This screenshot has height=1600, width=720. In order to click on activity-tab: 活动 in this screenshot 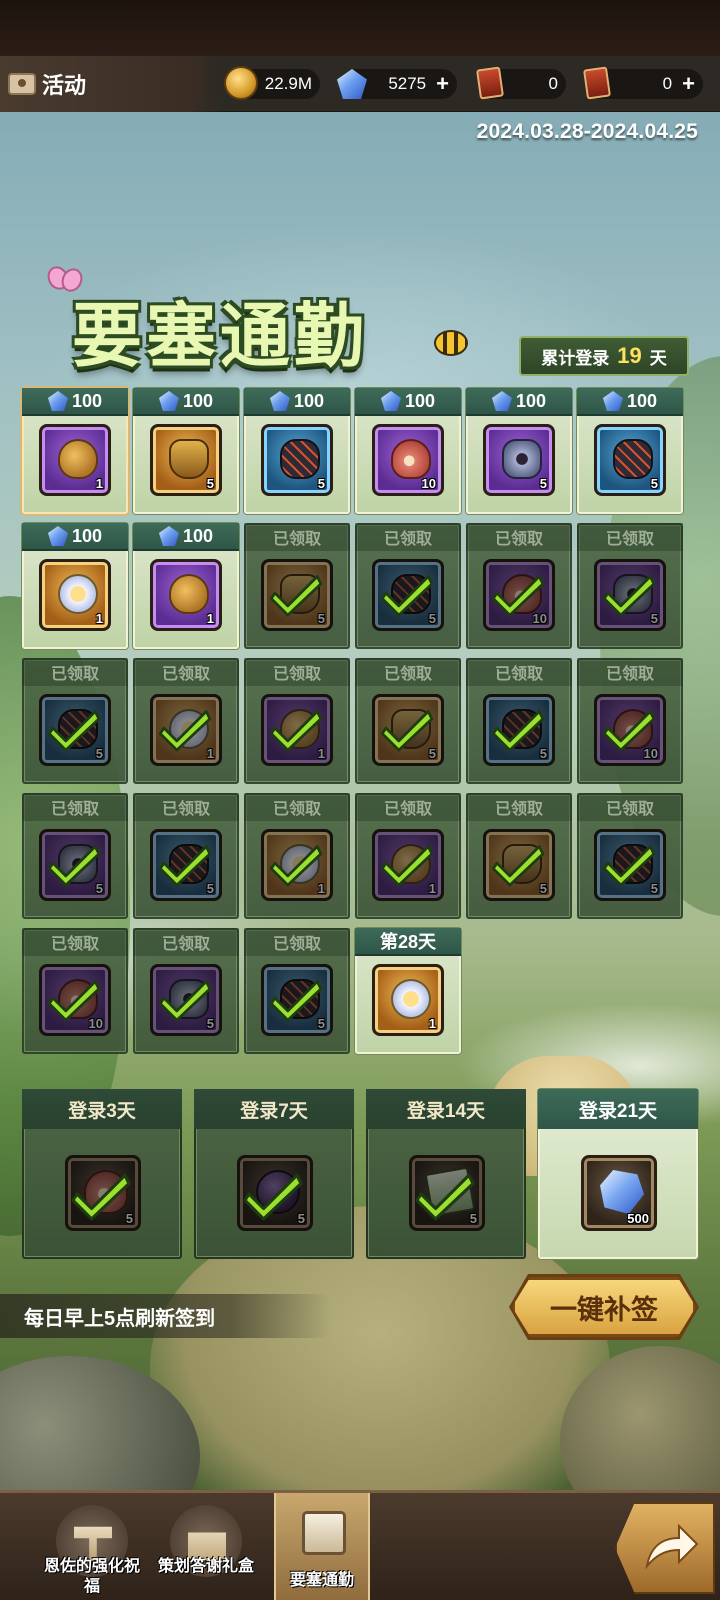, I will do `click(111, 84)`.